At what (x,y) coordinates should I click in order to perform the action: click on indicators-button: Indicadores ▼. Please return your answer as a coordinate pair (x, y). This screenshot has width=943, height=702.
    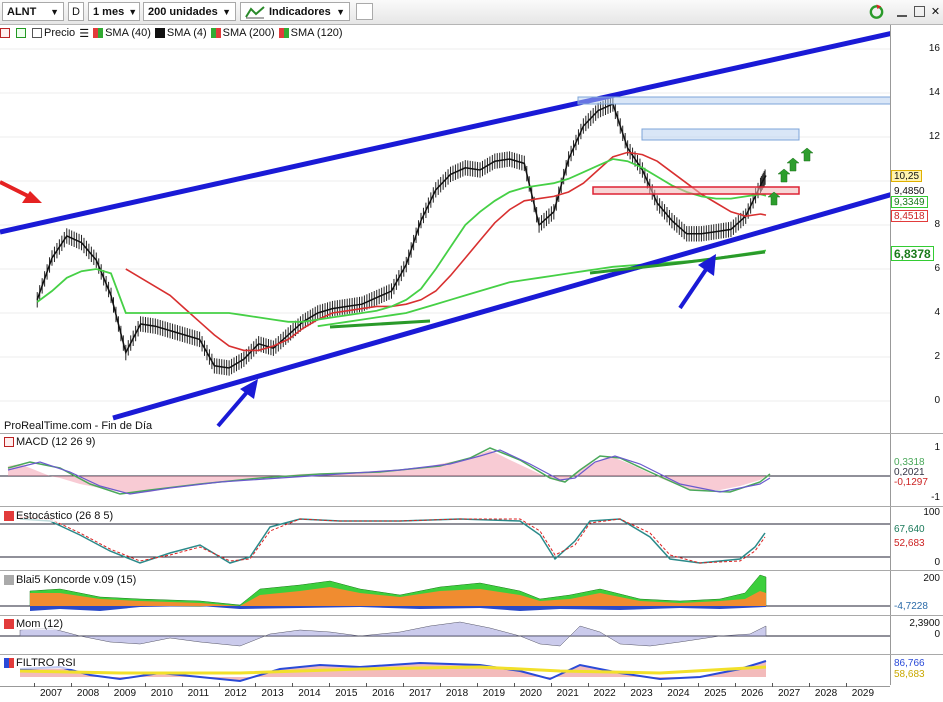
    Looking at the image, I should click on (295, 11).